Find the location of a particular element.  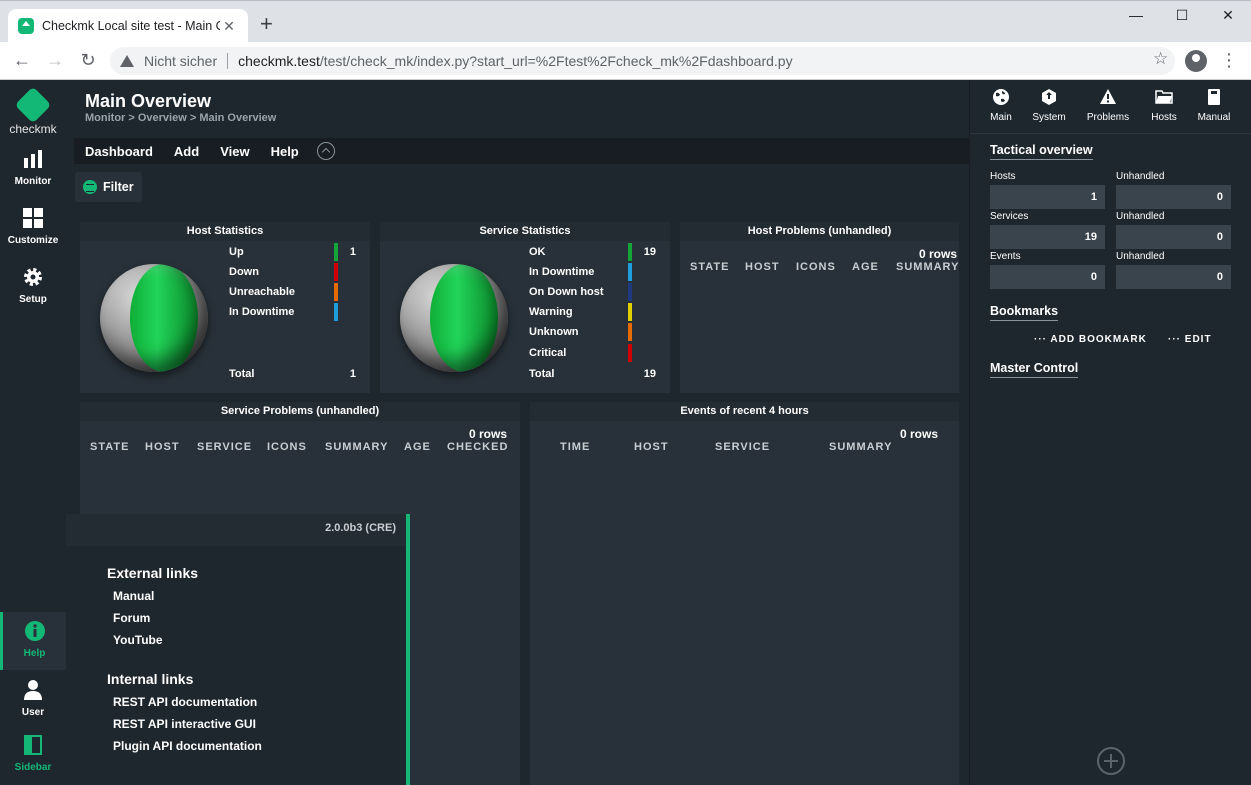

tactical-hosts-value: 1 is located at coordinates (1047, 197).